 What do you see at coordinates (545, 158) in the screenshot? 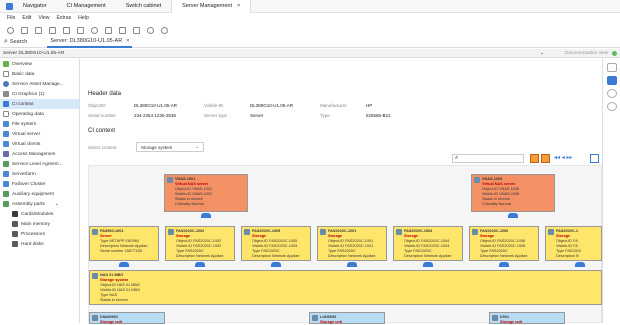
I see `zoom-icon` at bounding box center [545, 158].